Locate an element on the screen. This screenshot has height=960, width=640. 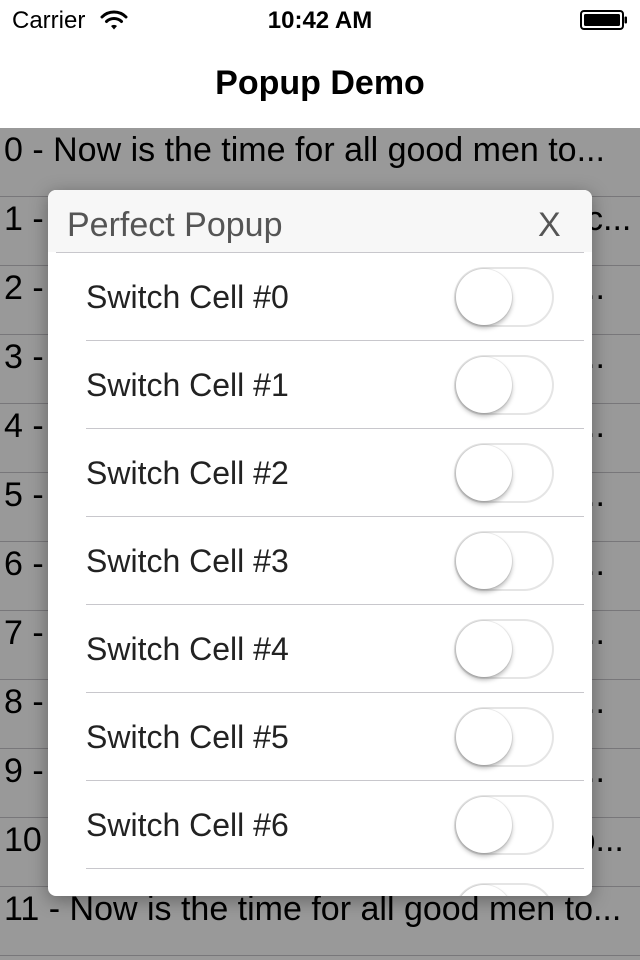
switch-cell: Switch Cell #1 is located at coordinates (320, 385).